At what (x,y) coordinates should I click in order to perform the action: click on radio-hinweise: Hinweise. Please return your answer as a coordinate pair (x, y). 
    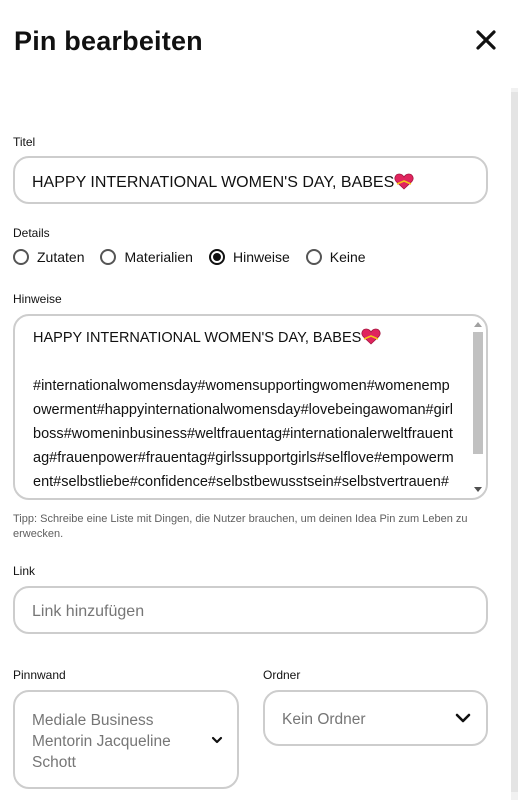
    Looking at the image, I should click on (249, 257).